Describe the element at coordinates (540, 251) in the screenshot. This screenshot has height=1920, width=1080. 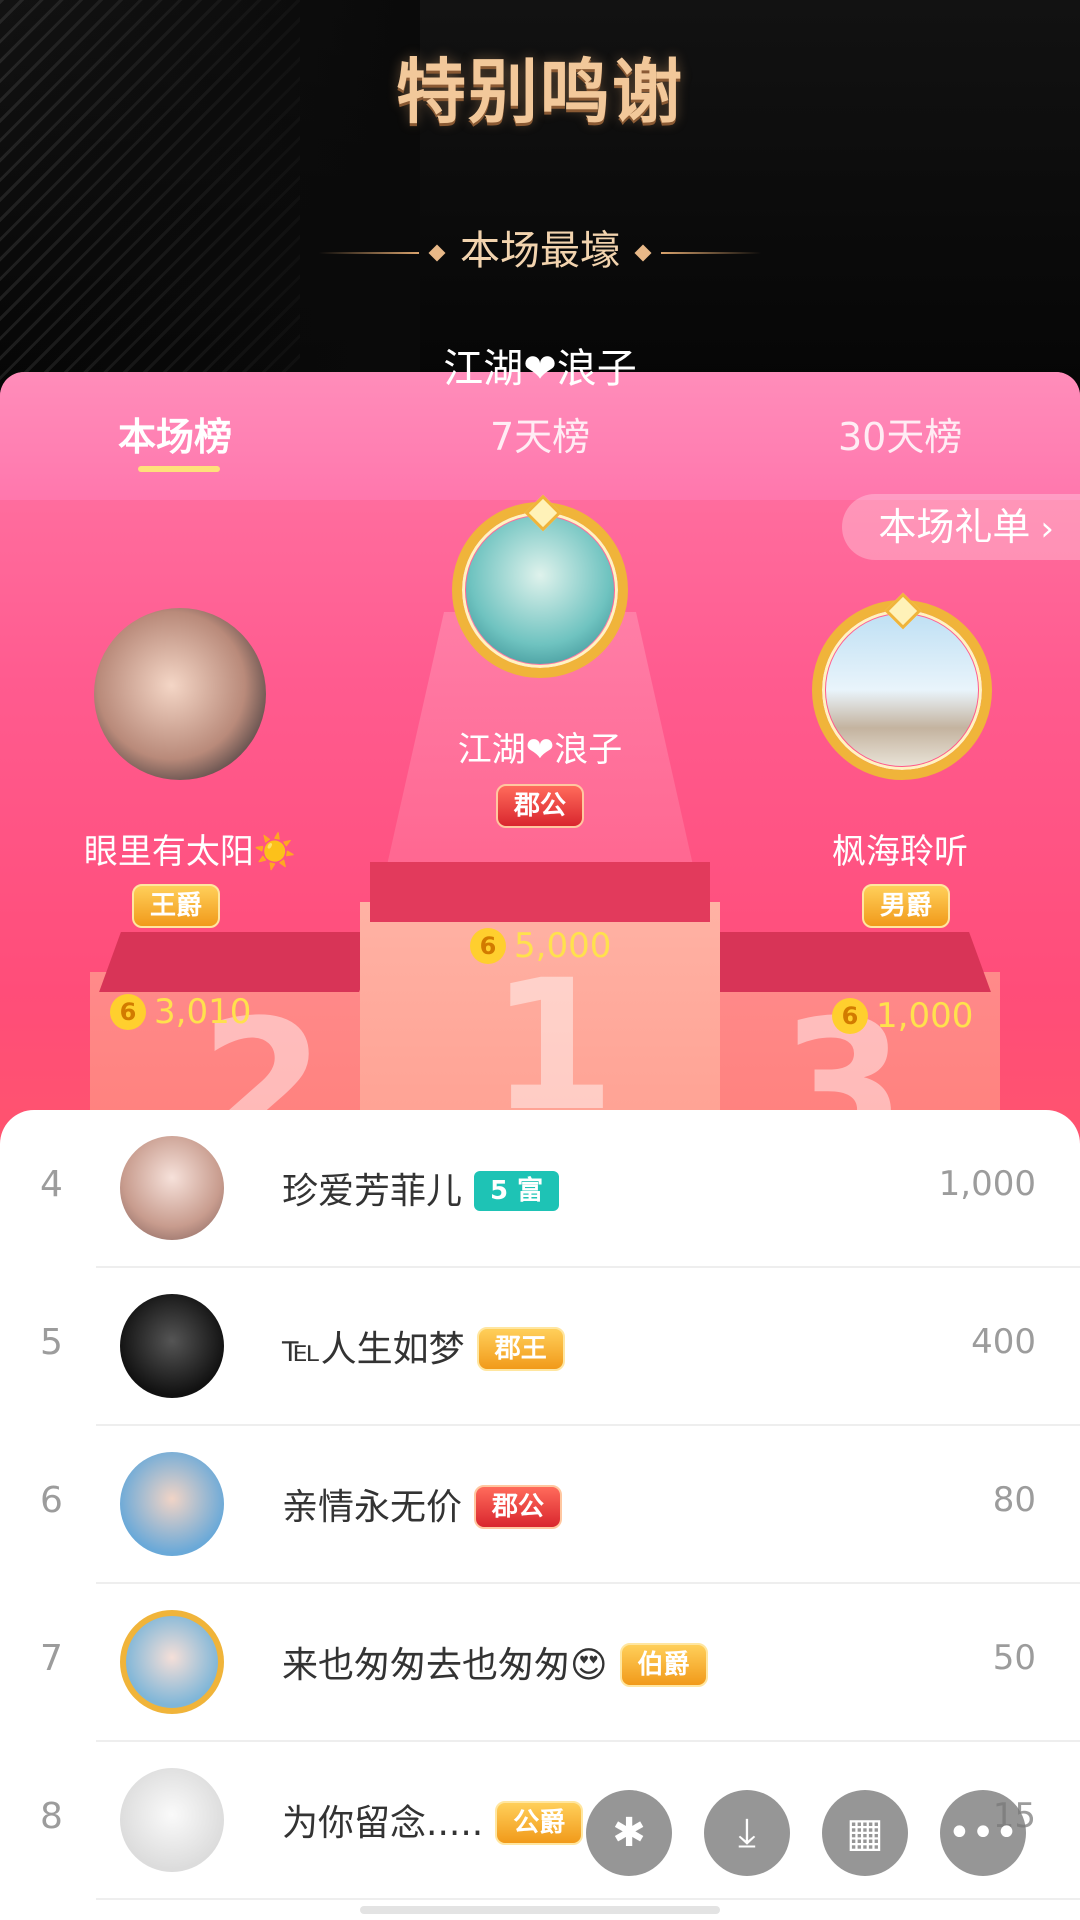
I see `banner-subtitle-text: 本场最壕` at that location.